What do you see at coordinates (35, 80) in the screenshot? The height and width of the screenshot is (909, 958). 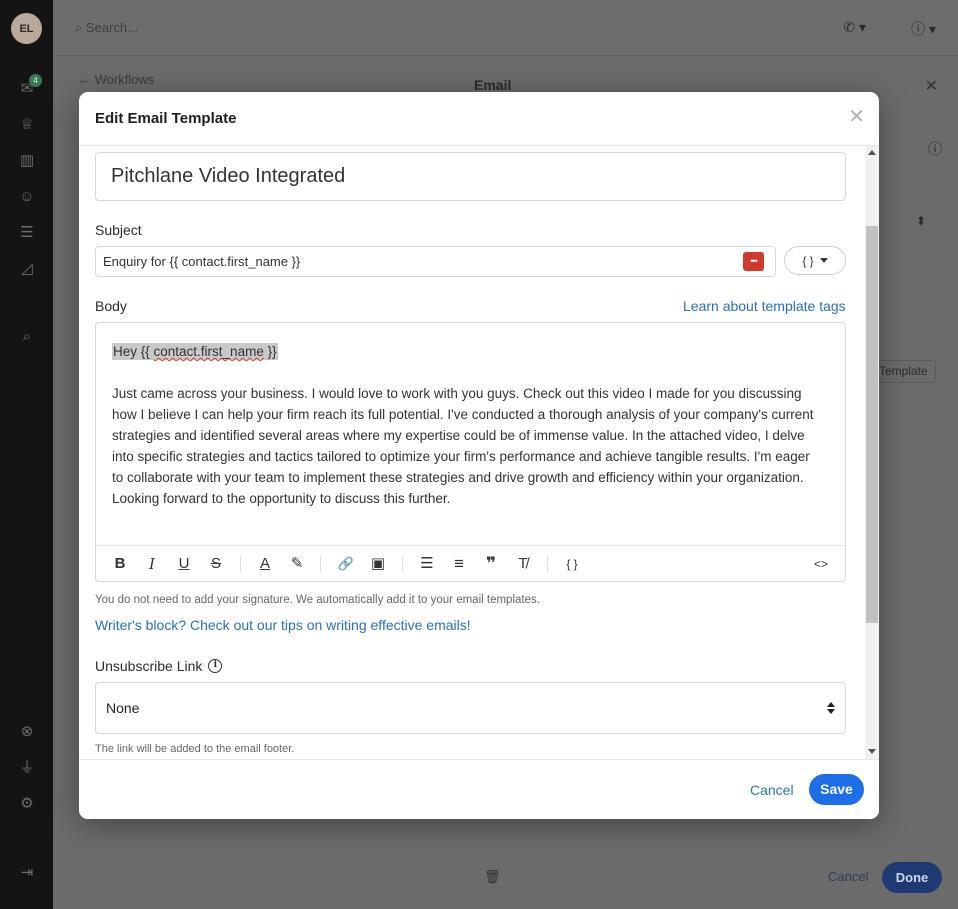 I see `notification-badge: 4` at bounding box center [35, 80].